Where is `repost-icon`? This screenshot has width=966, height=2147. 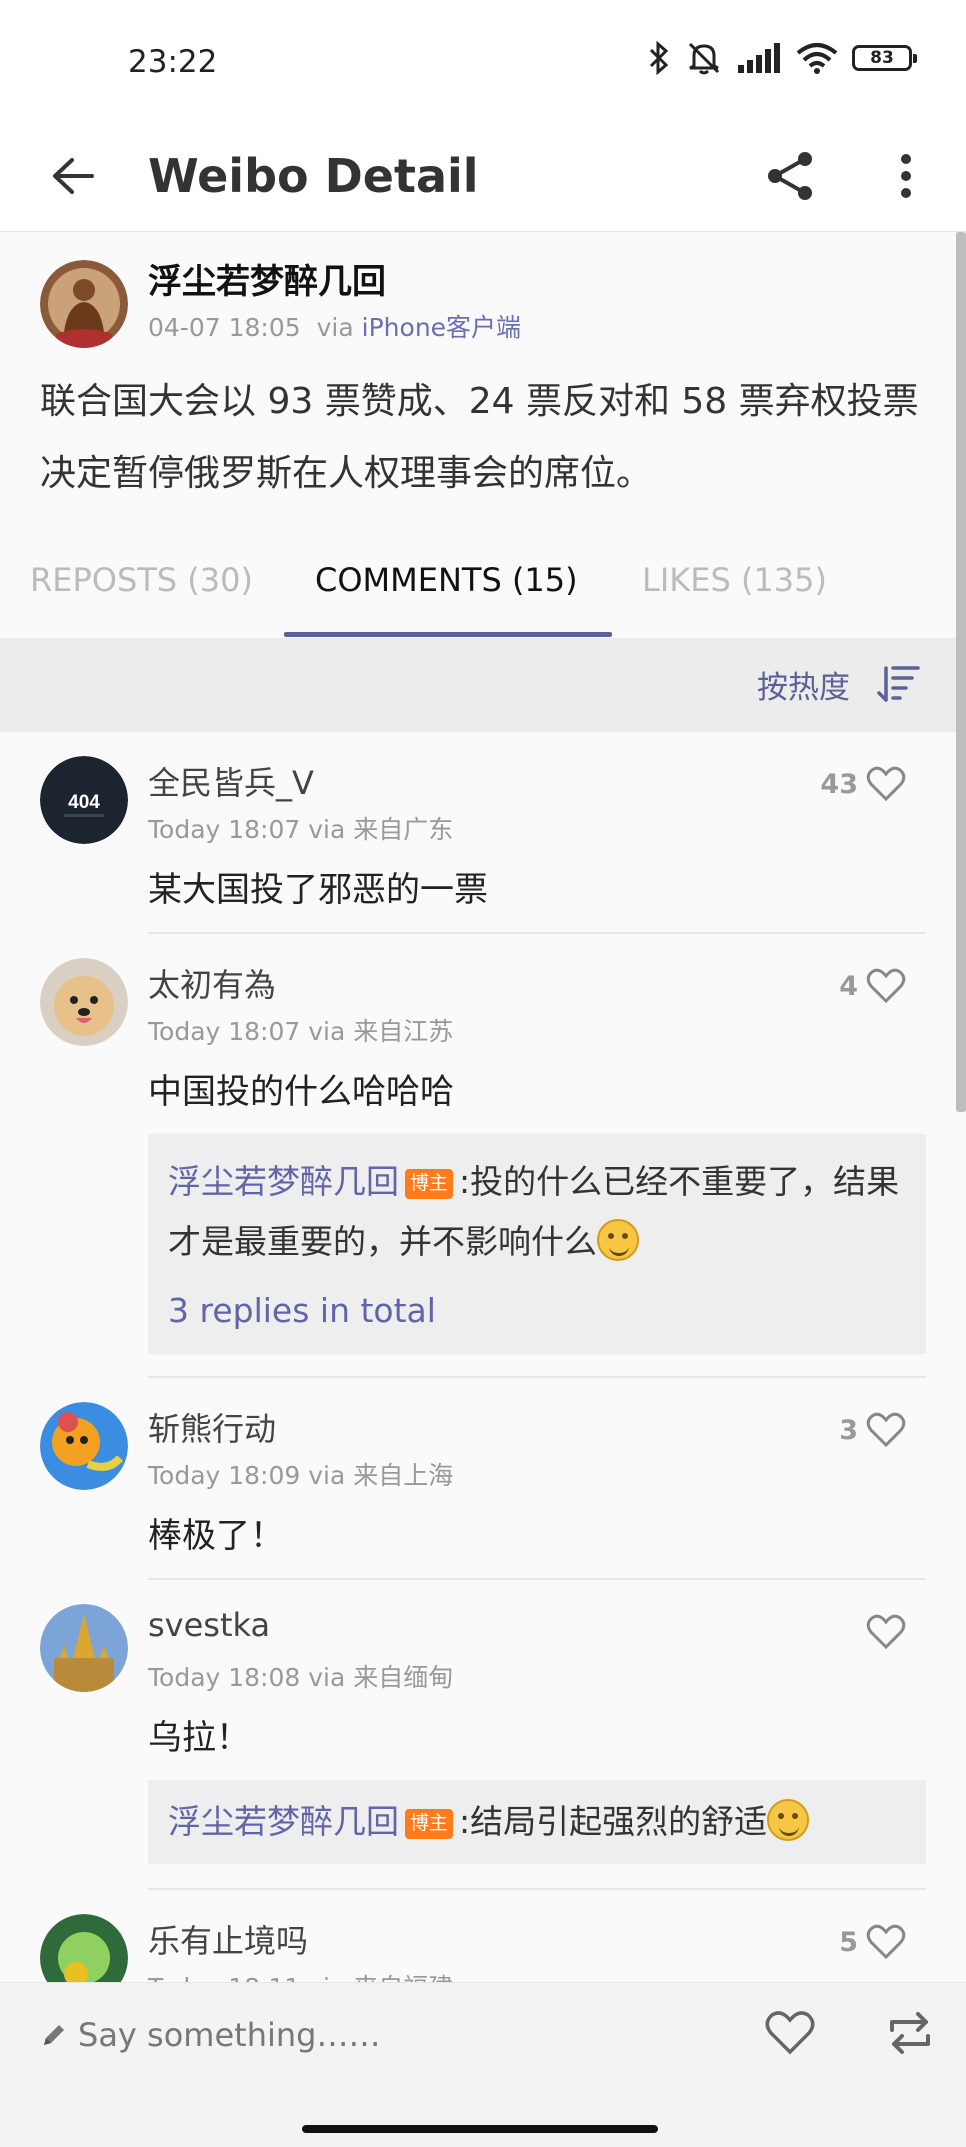
repost-icon is located at coordinates (910, 2033).